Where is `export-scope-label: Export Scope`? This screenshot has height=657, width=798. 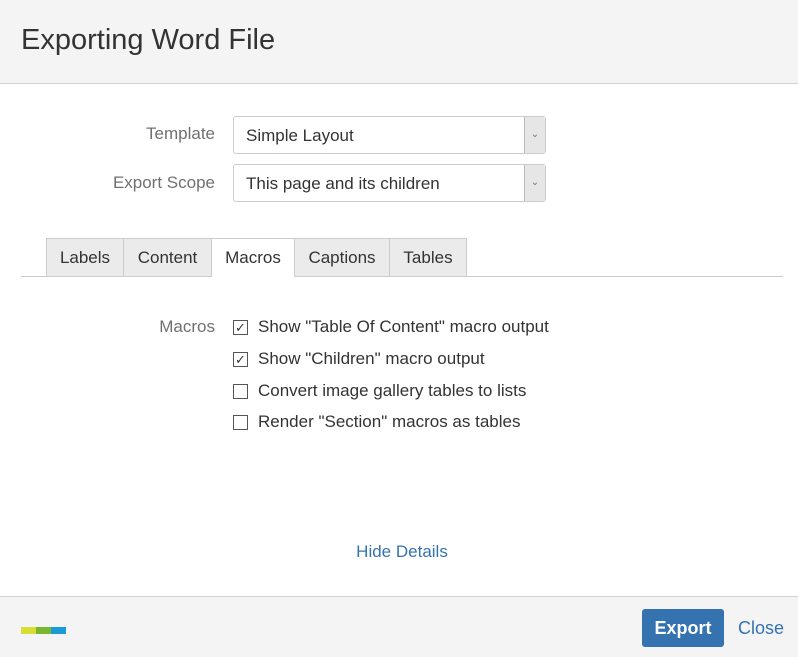
export-scope-label: Export Scope is located at coordinates (163, 182).